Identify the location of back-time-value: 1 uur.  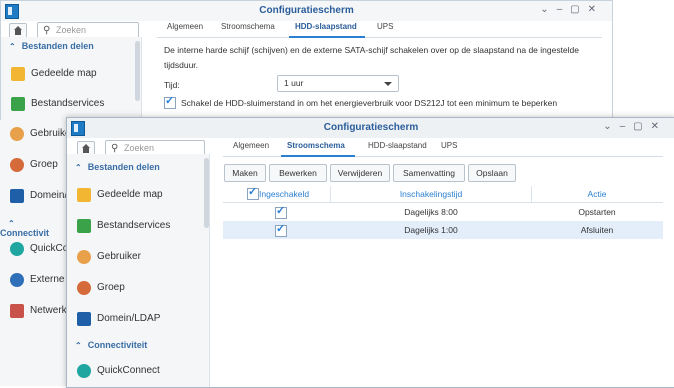
(294, 83).